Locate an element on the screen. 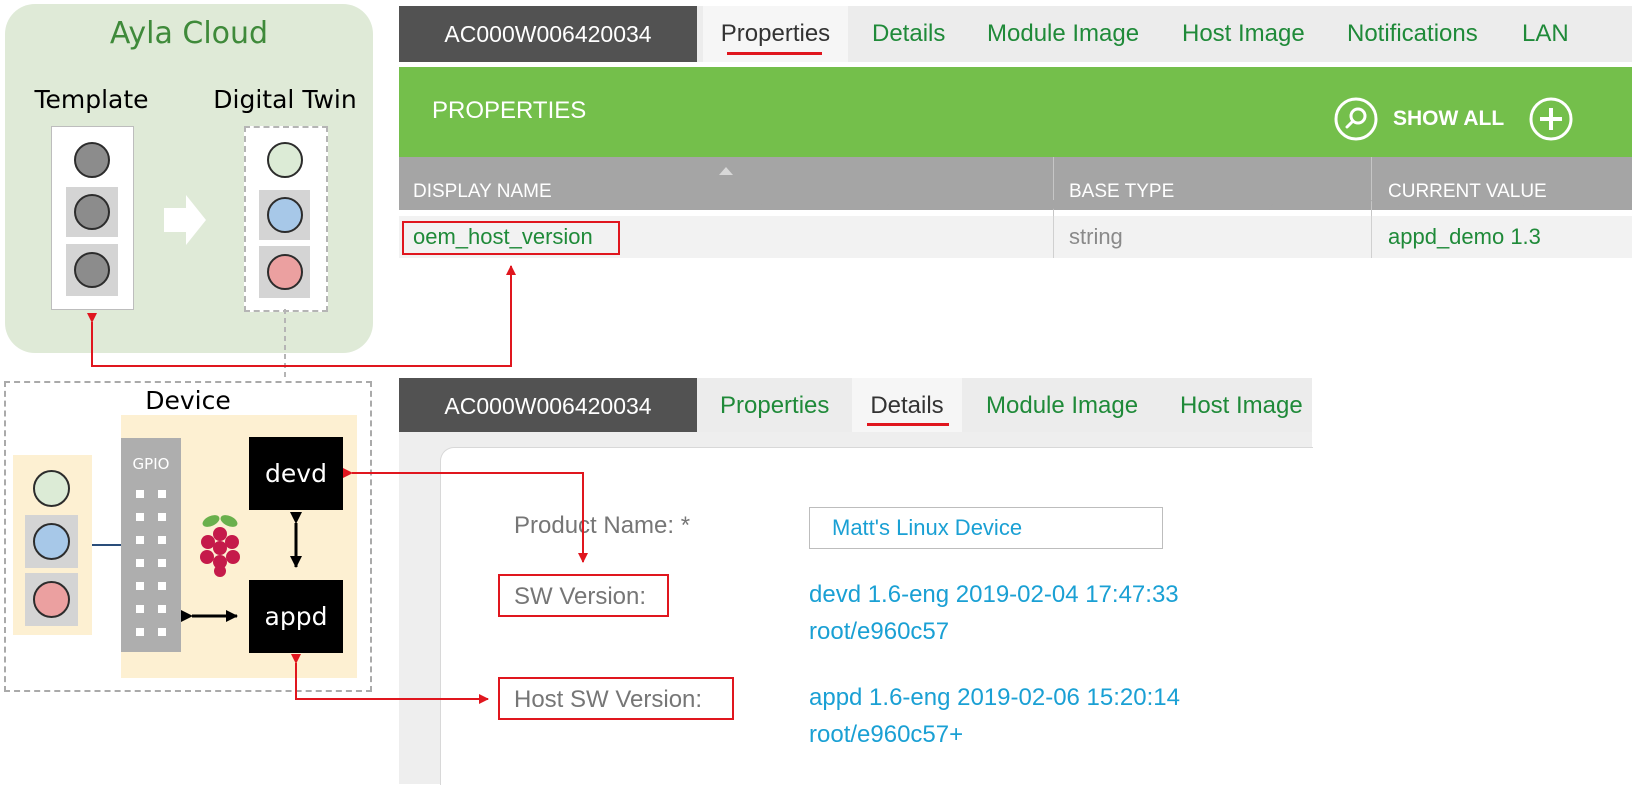 The image size is (1632, 785). template-property-link is located at coordinates (301, 316).